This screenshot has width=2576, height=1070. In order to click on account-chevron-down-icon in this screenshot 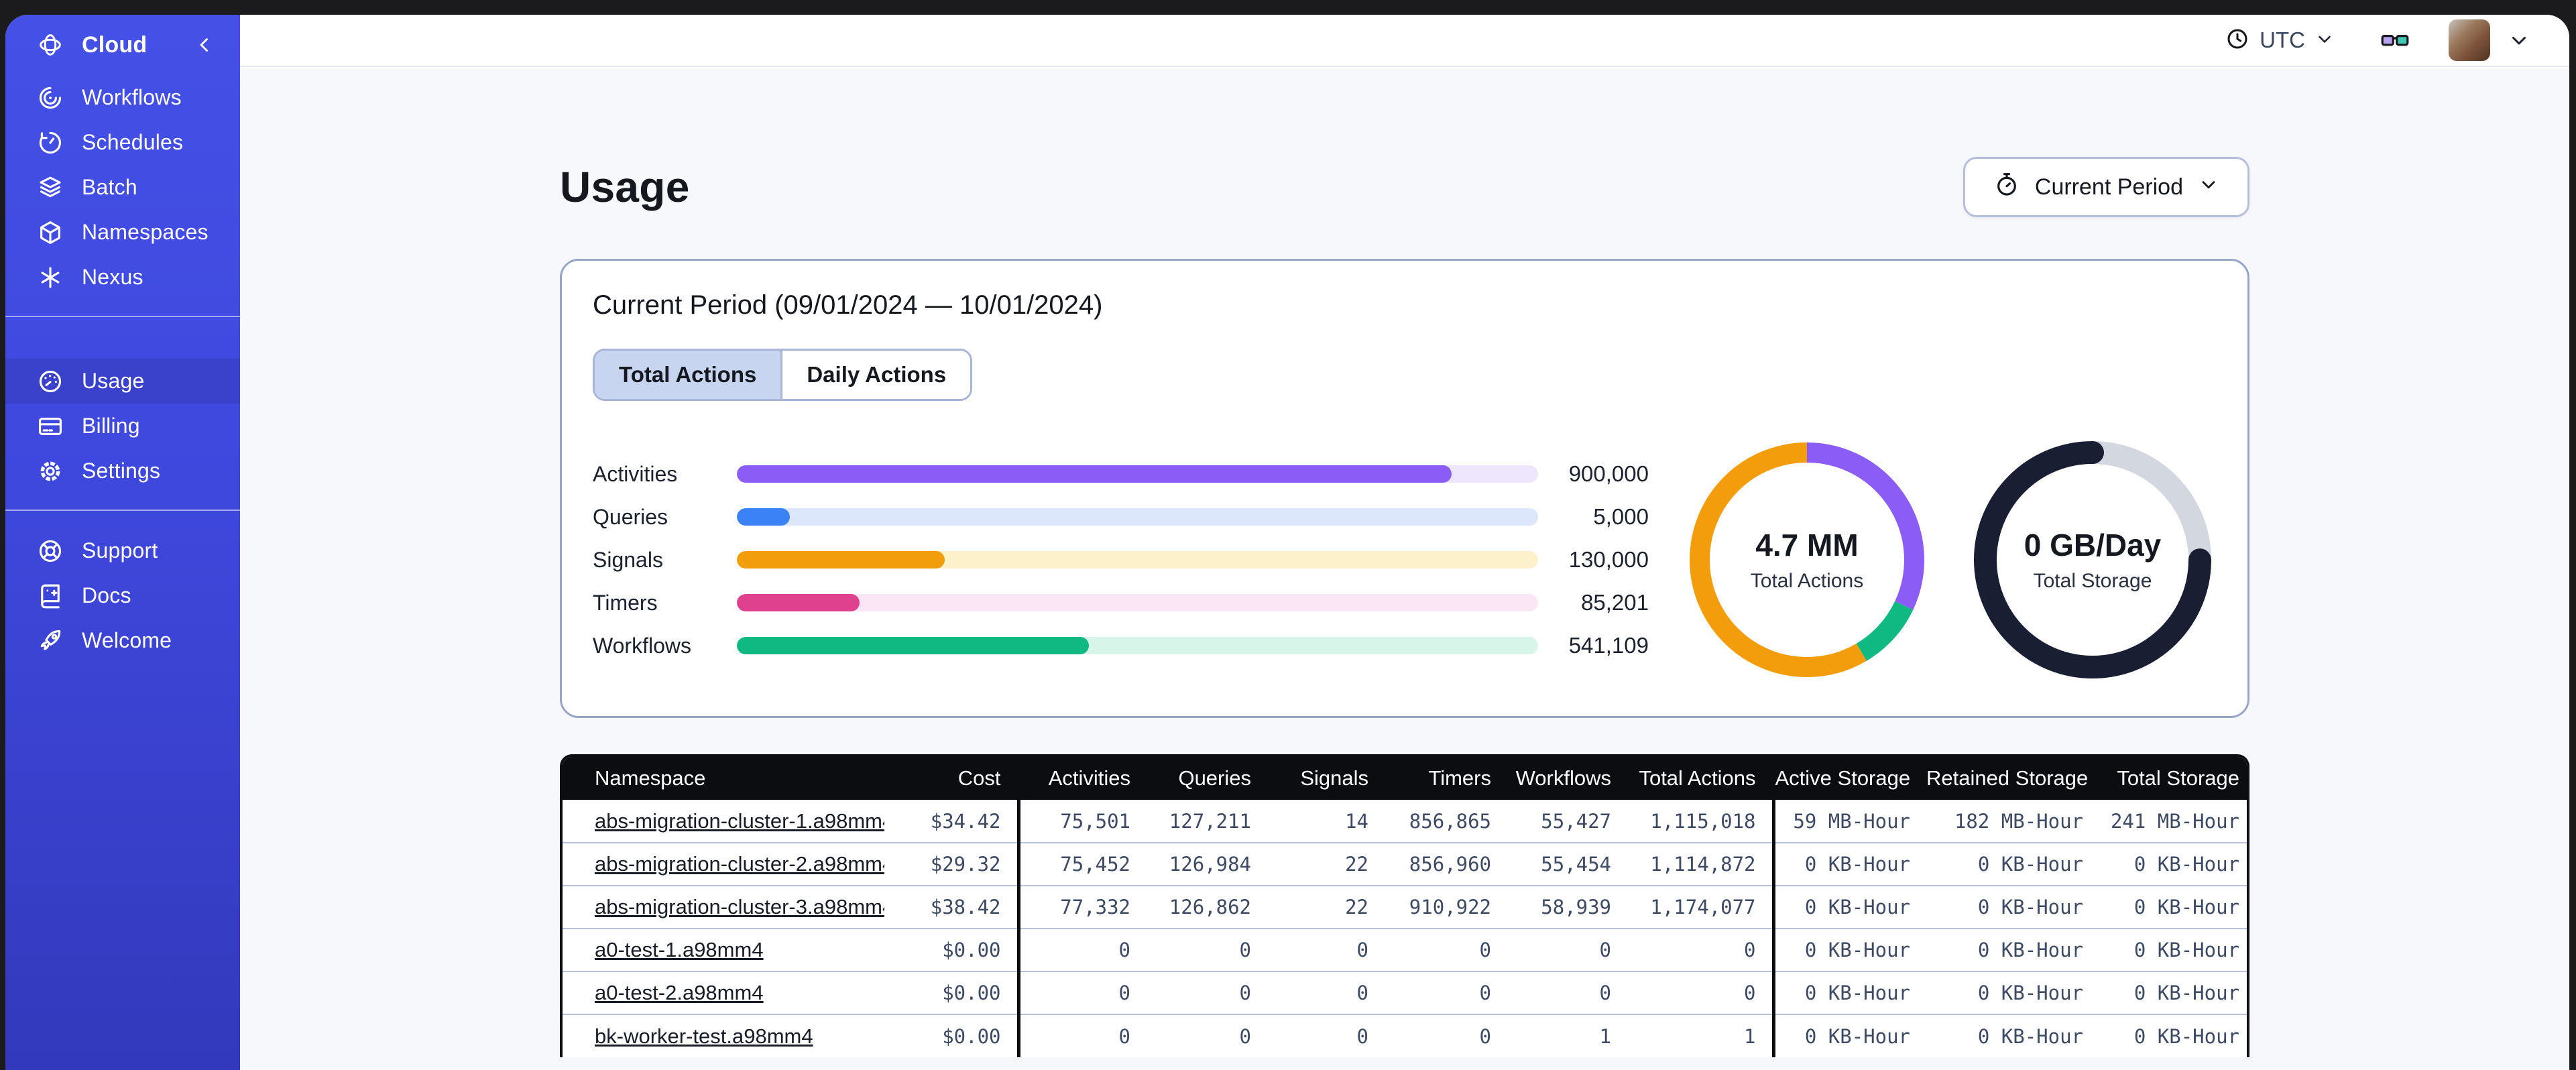, I will do `click(2519, 40)`.